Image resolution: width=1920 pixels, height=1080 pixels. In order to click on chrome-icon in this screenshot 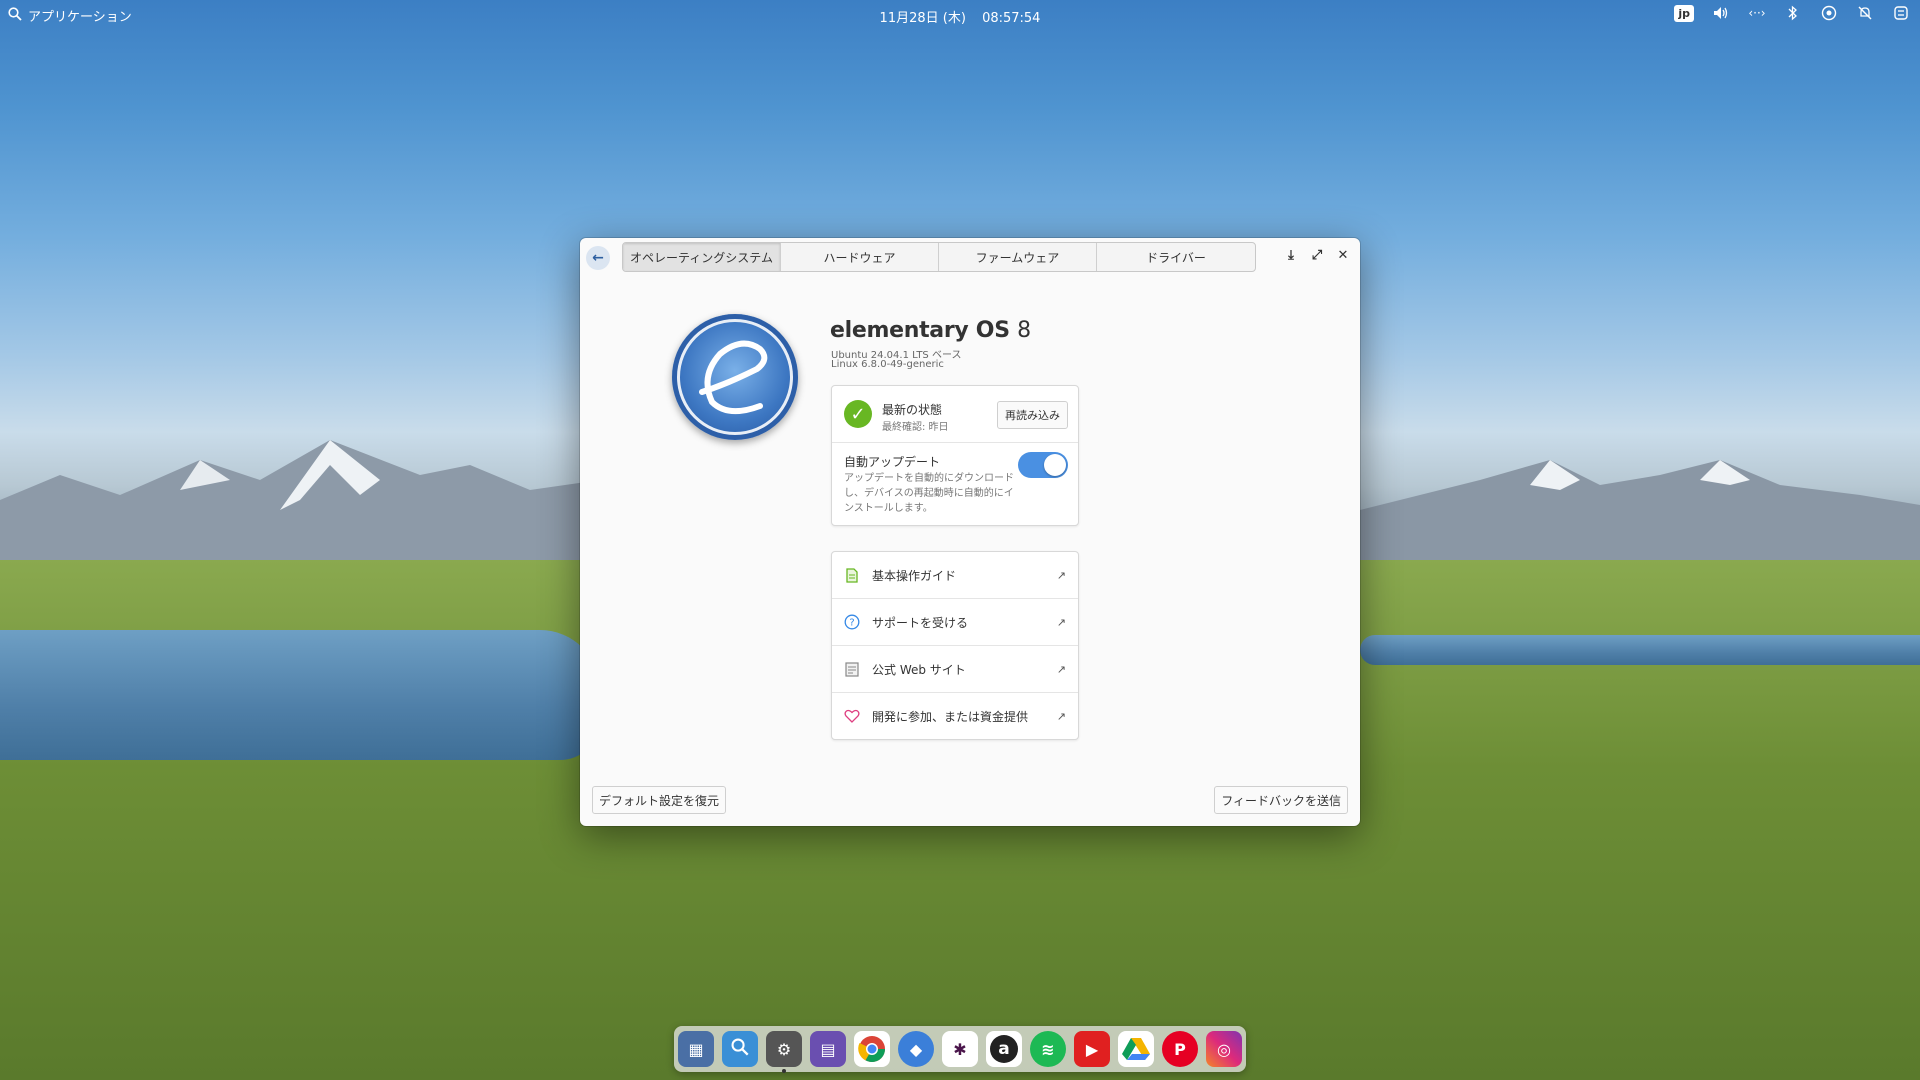, I will do `click(872, 1049)`.